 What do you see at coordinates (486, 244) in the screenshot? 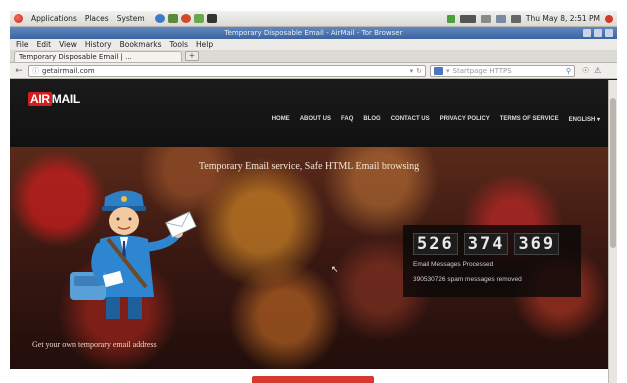
I see `counter-digits-2: 374` at bounding box center [486, 244].